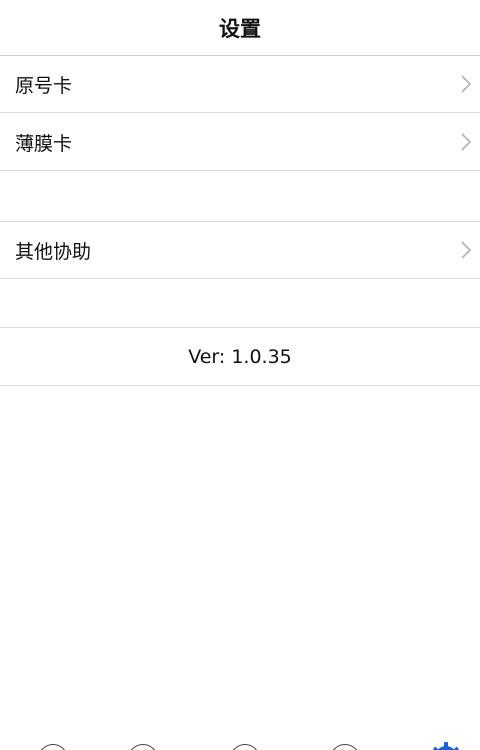  I want to click on tab-bar, so click(240, 744).